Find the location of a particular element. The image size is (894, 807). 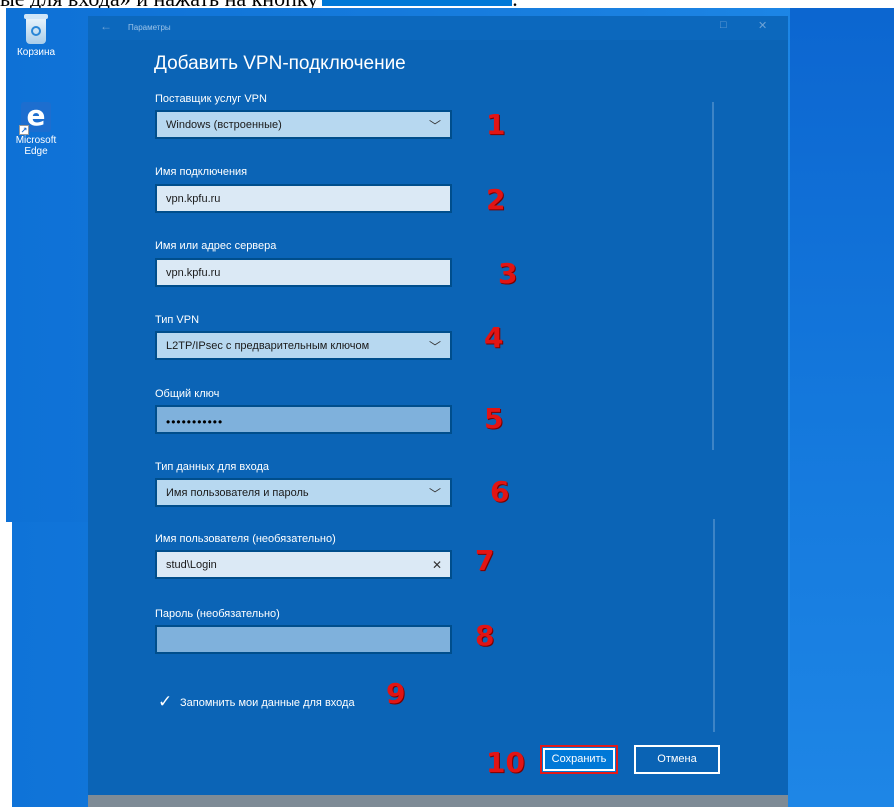

window-bottom-edge is located at coordinates (438, 801).